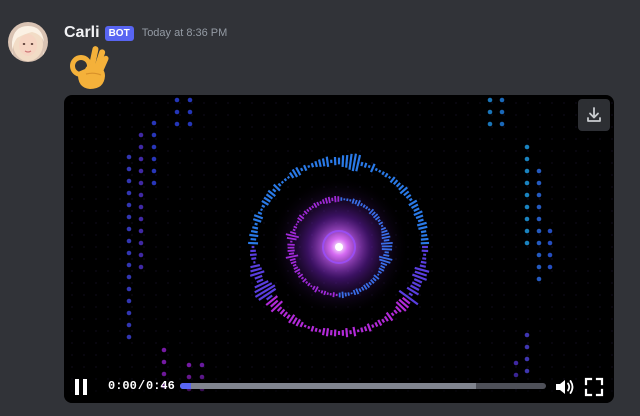  I want to click on pause-icon, so click(81, 387).